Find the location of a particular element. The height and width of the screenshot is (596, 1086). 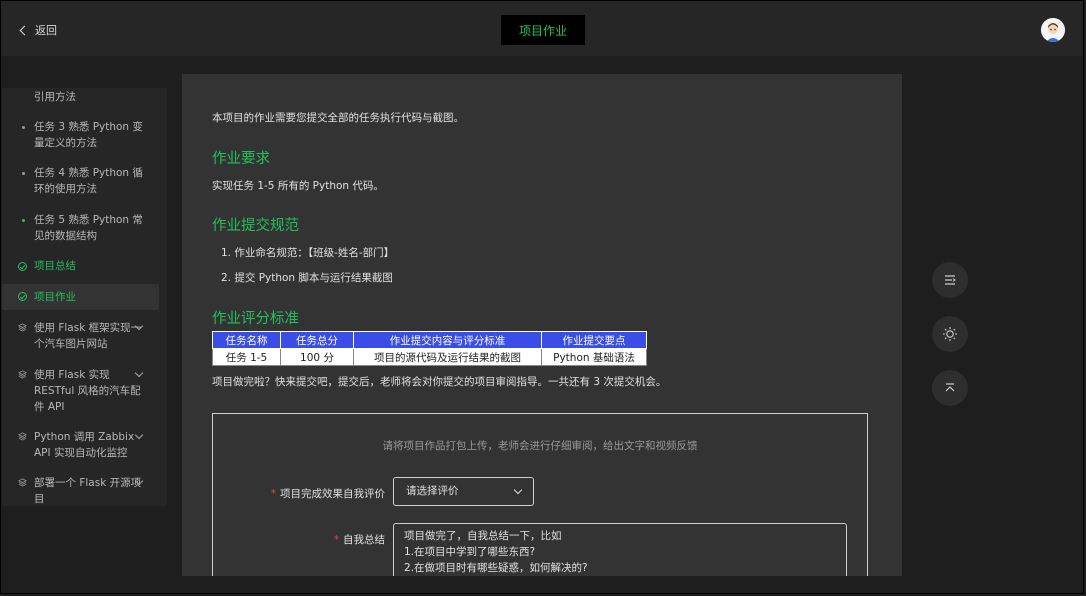

sidebar-item-label: 项目作业 is located at coordinates (55, 297).